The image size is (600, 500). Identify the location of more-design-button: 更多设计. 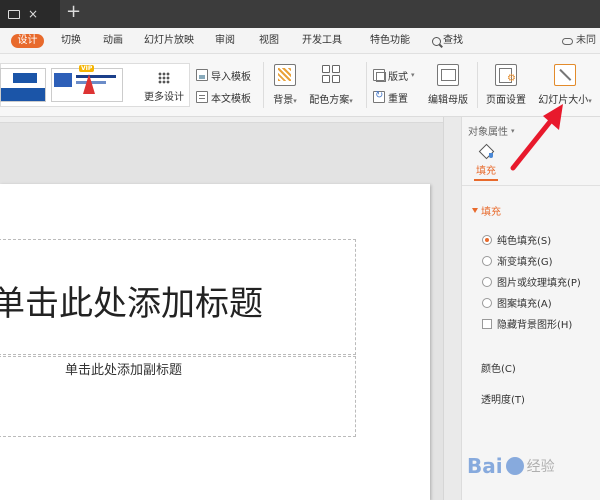
(164, 84).